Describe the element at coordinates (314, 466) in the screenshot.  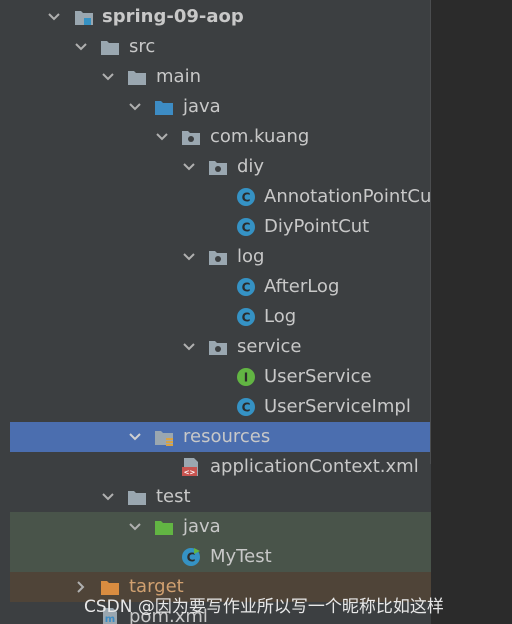
I see `tree-label: applicationContext.xml` at that location.